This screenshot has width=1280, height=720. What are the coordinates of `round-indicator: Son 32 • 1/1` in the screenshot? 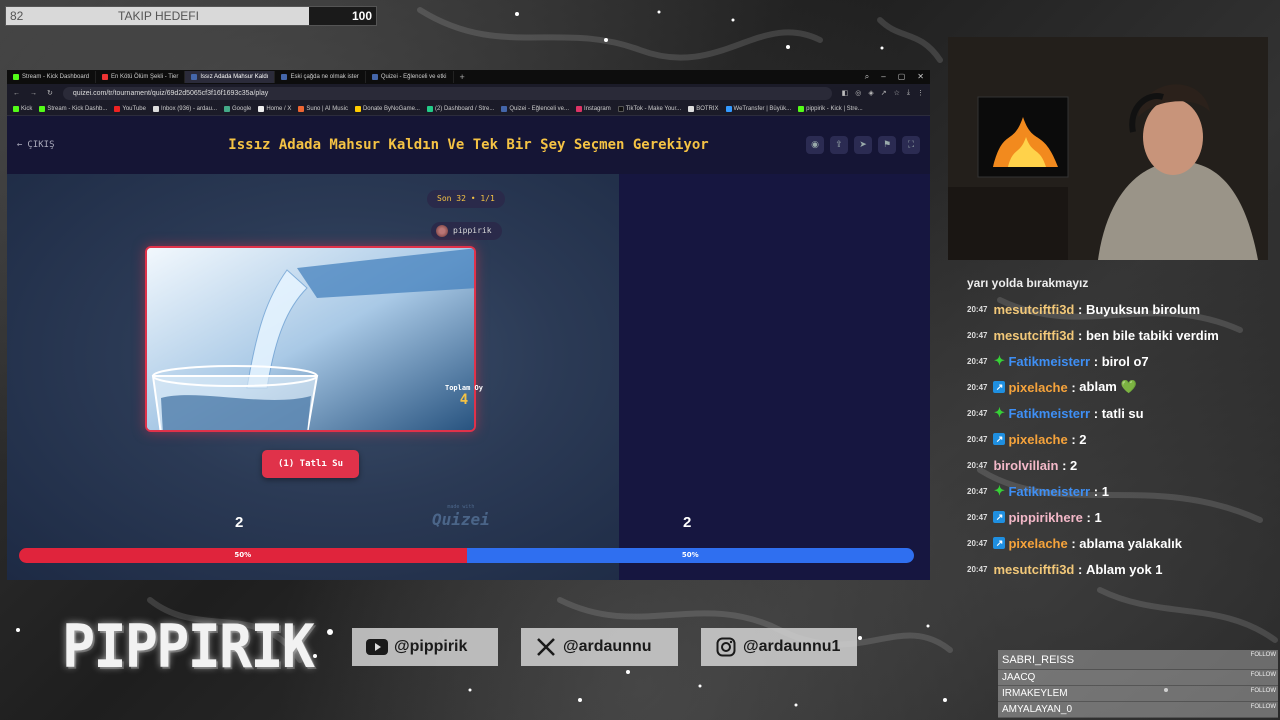 It's located at (466, 199).